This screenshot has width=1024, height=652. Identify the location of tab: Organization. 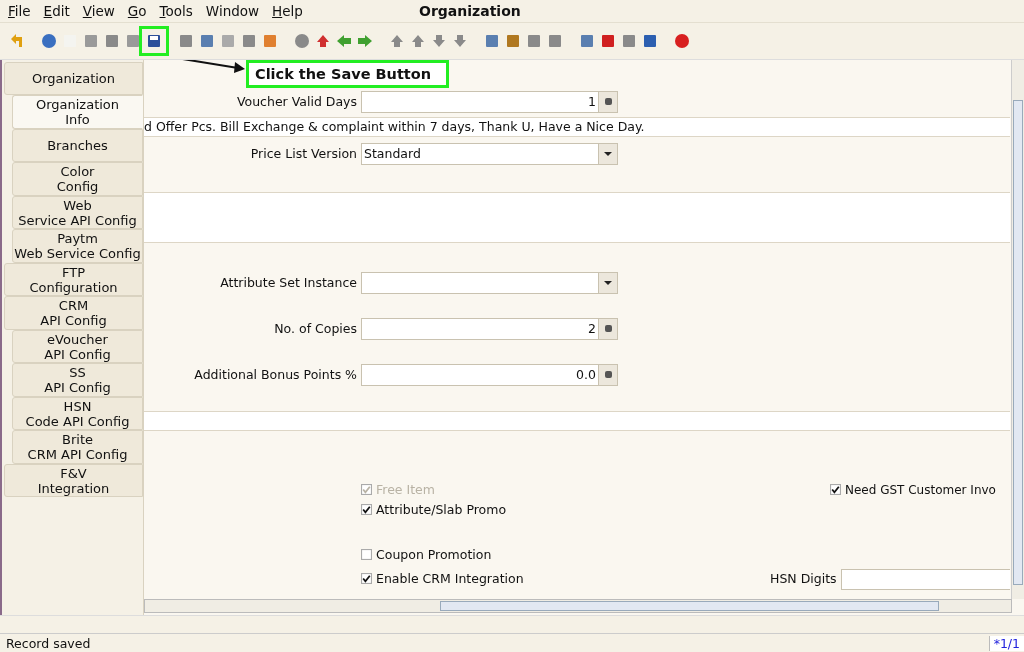
(73, 78).